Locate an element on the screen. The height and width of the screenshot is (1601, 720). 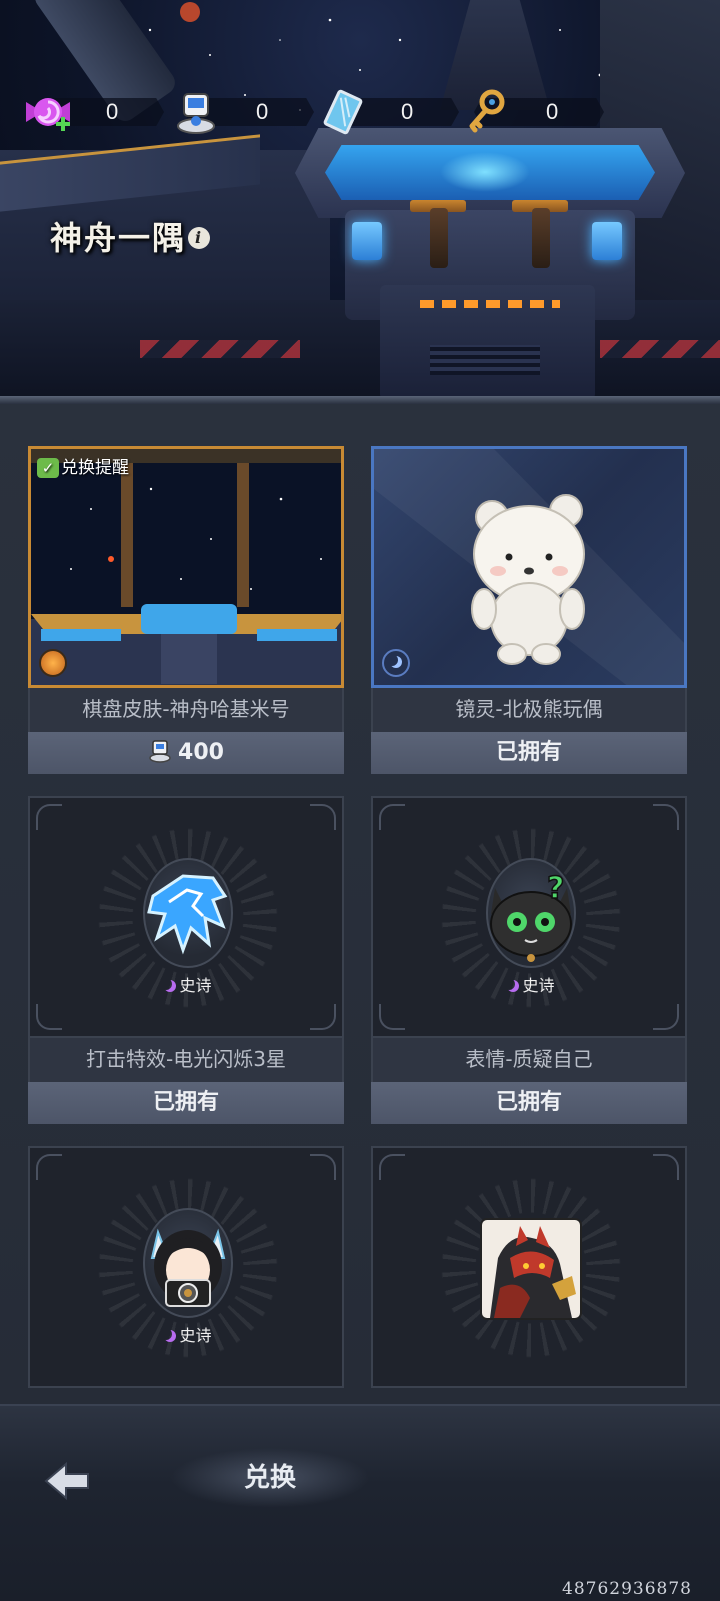
lightning-effect-icon is located at coordinates (187, 914).